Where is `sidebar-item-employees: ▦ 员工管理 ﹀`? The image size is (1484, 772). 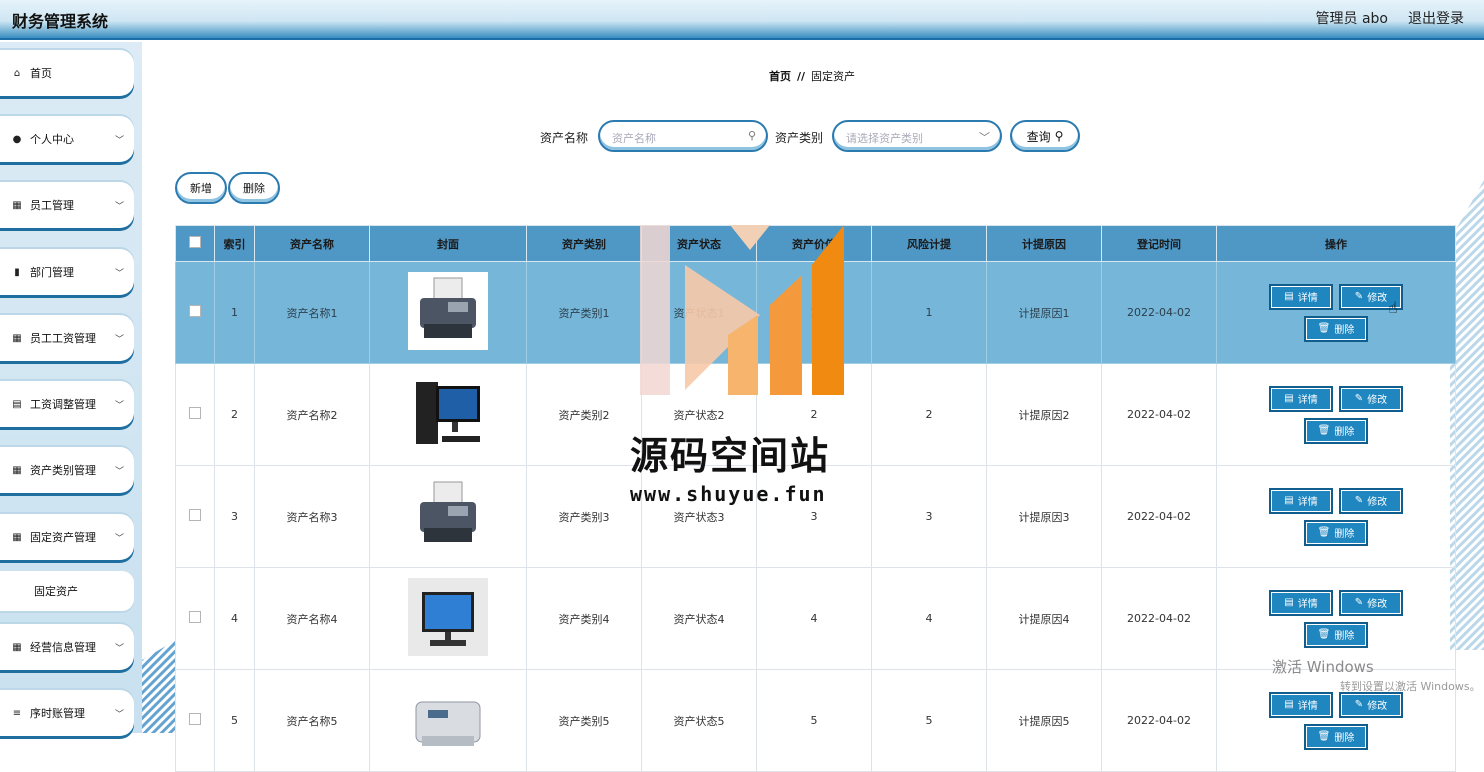
sidebar-item-employees: ▦ 员工管理 ﹀ is located at coordinates (67, 205).